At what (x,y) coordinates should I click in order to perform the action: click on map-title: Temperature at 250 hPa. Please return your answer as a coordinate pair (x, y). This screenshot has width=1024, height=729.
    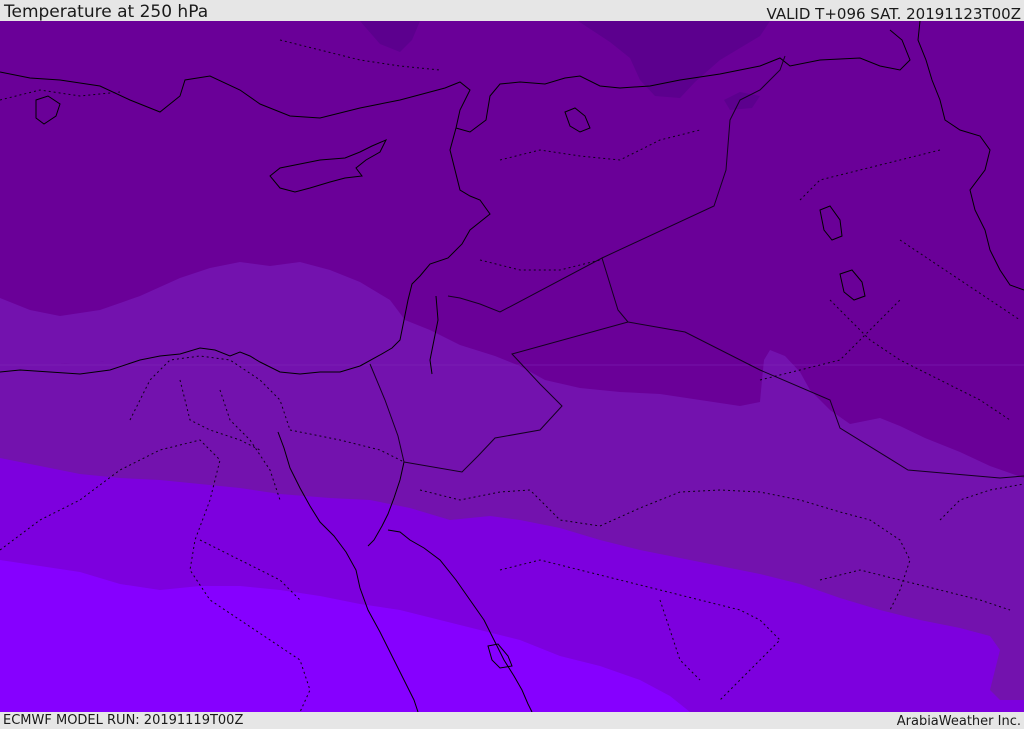
    Looking at the image, I should click on (106, 12).